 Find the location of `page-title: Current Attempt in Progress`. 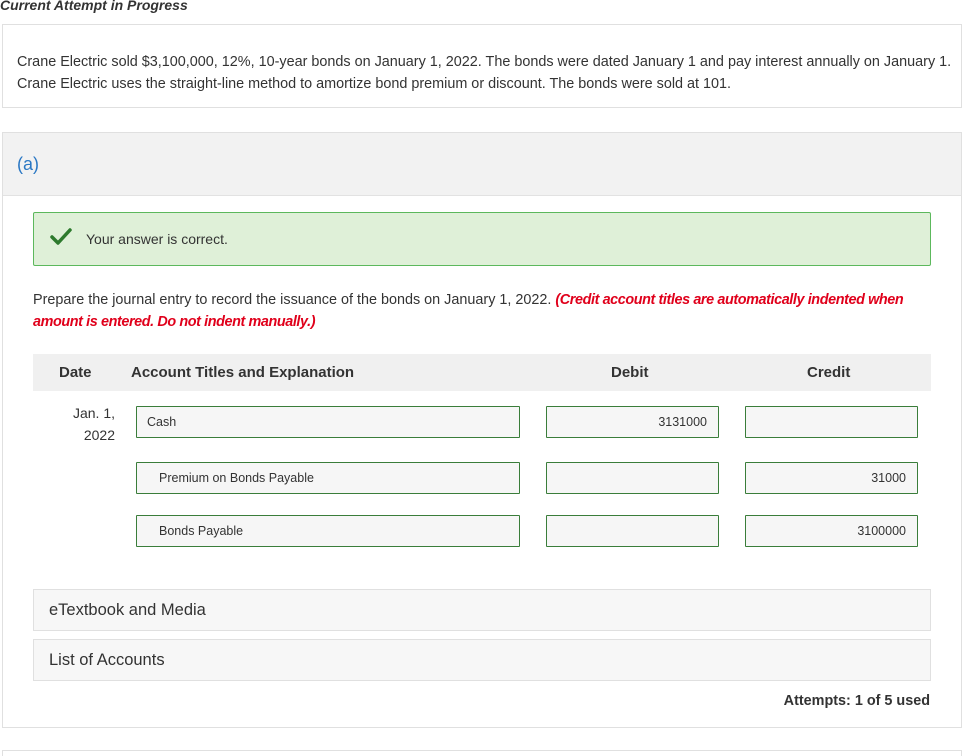

page-title: Current Attempt in Progress is located at coordinates (94, 6).